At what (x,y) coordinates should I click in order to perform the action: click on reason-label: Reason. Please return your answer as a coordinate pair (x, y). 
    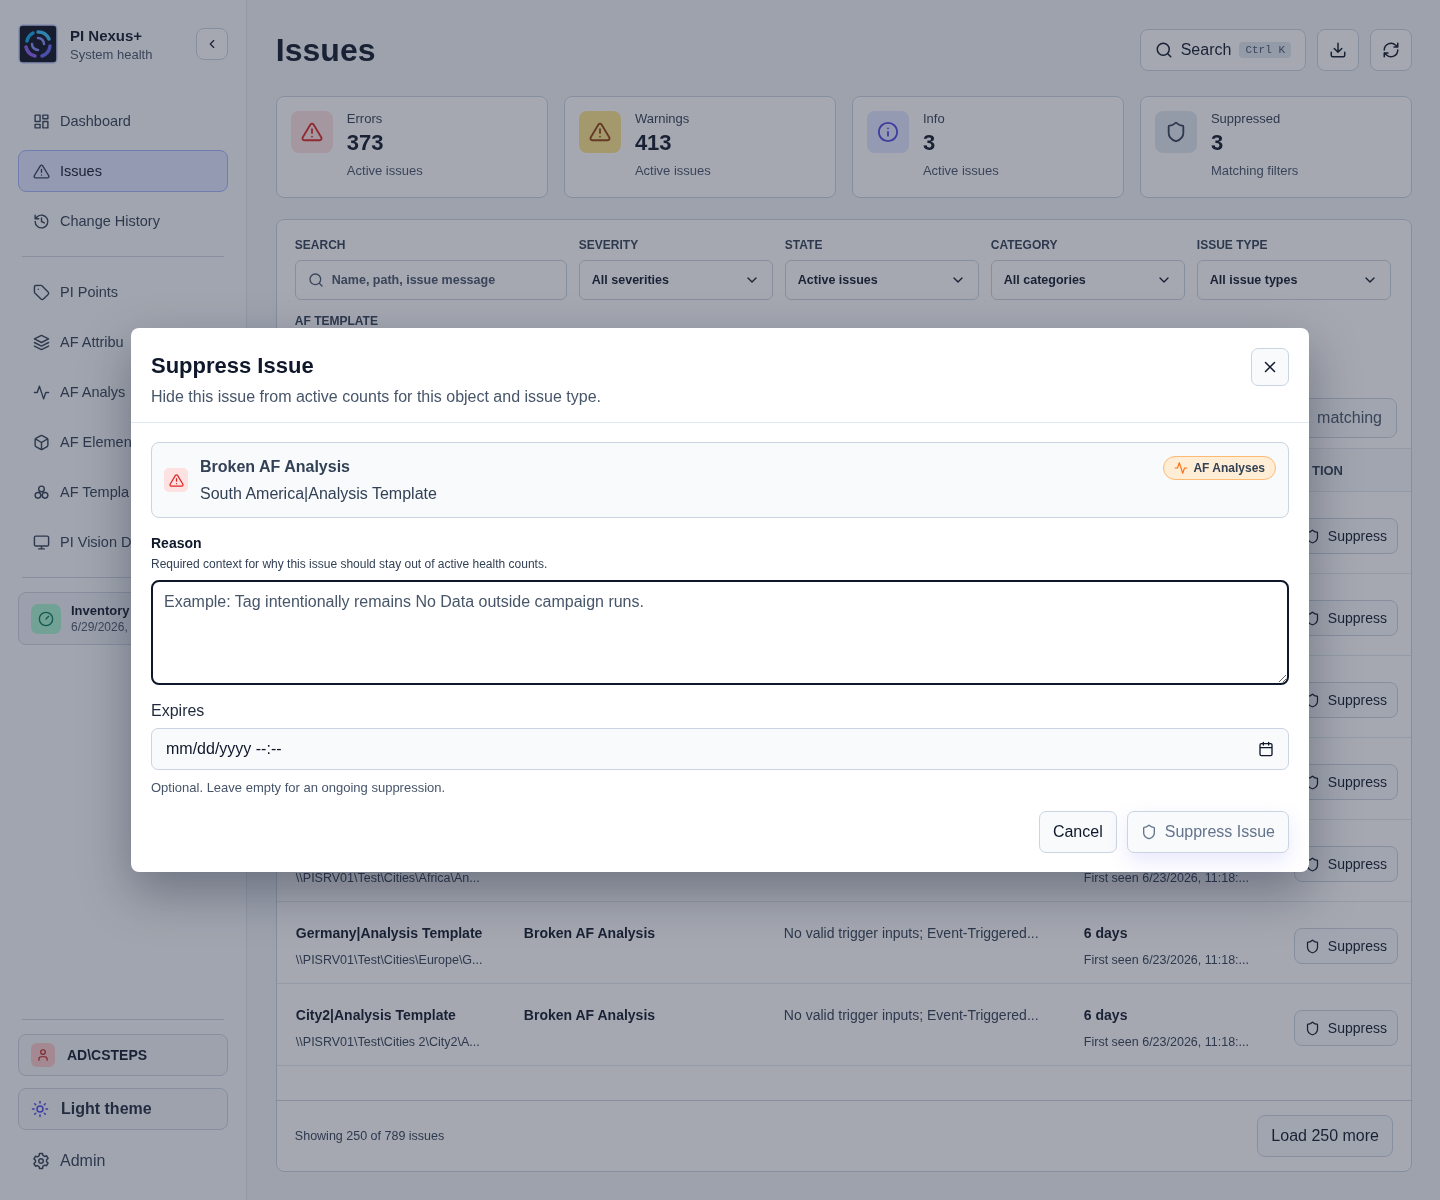
    Looking at the image, I should click on (177, 543).